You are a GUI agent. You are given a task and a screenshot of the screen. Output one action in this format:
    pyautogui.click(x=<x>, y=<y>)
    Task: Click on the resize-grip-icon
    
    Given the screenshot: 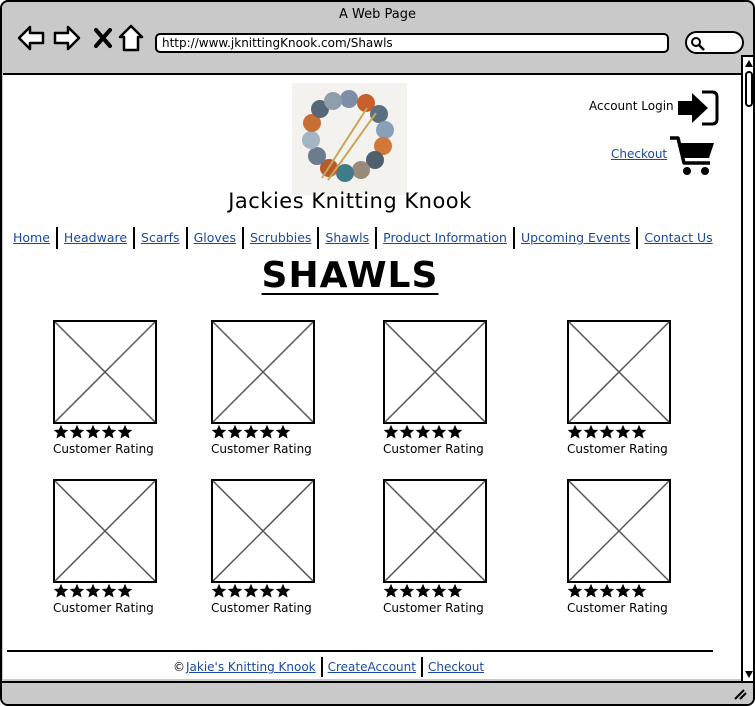 What is the action you would take?
    pyautogui.click(x=740, y=694)
    